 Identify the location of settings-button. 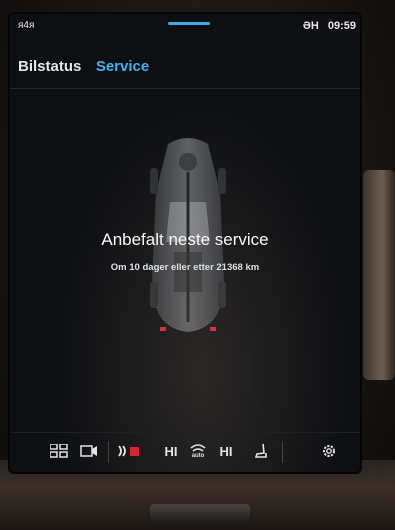
(329, 451).